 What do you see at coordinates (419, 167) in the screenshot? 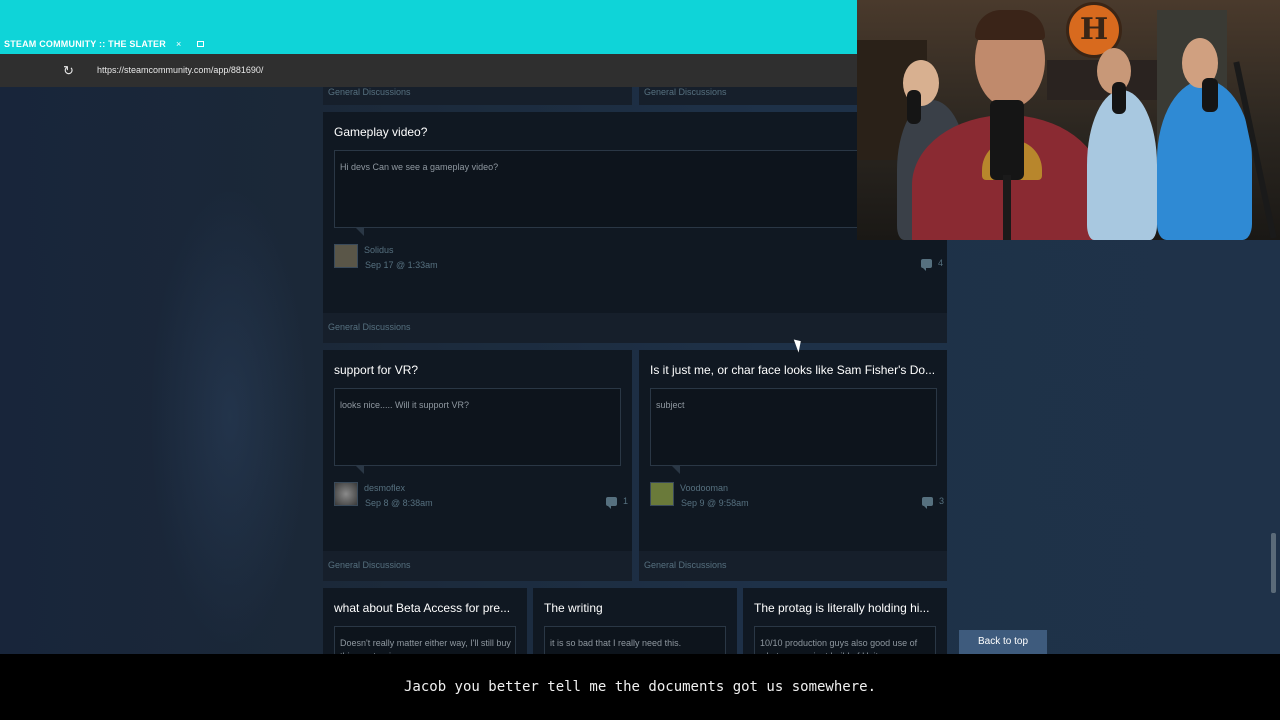
I see `post-preview-text: Hi devs Can we see a gameplay video?` at bounding box center [419, 167].